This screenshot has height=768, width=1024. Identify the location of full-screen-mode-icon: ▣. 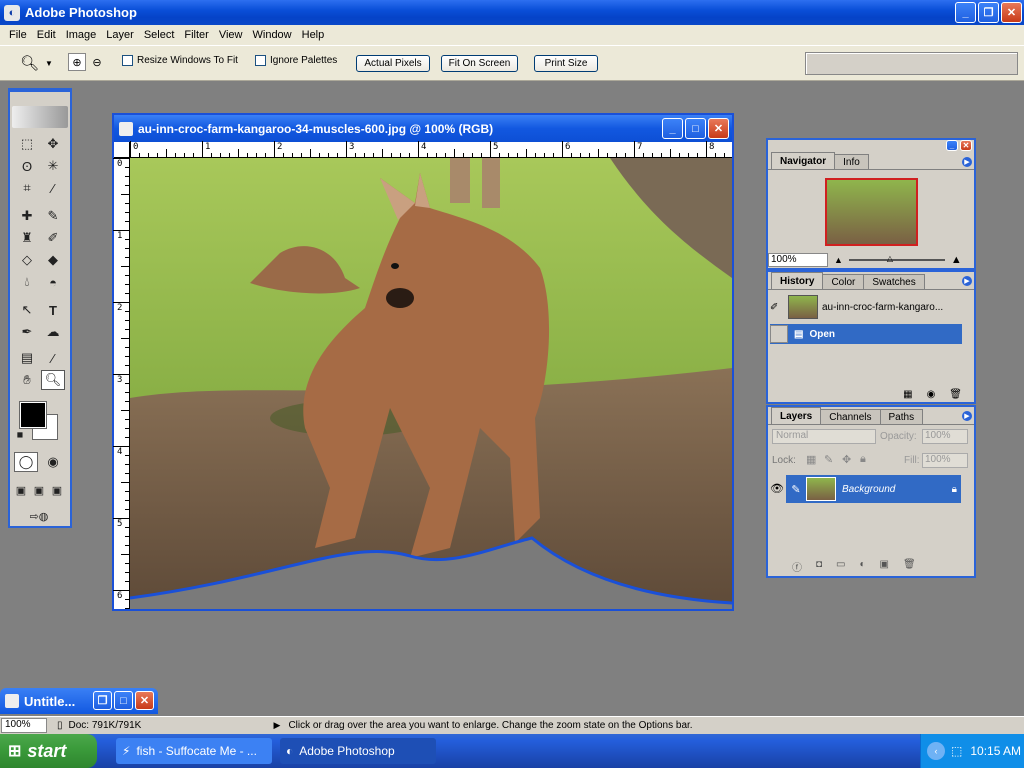
(57, 490).